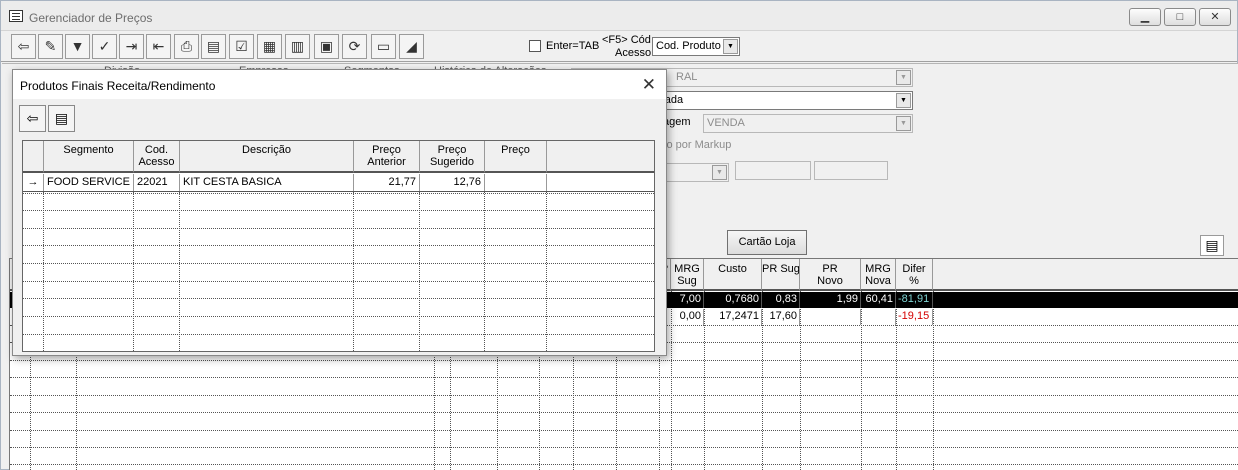 This screenshot has width=1238, height=470. I want to click on f5-label: <F5> Cód, so click(626, 40).